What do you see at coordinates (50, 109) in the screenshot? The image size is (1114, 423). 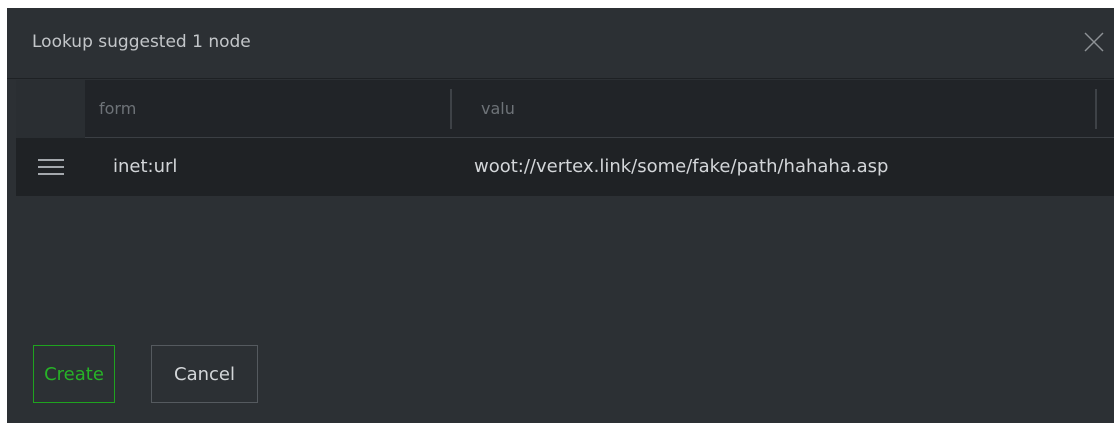 I see `handle-column-header` at bounding box center [50, 109].